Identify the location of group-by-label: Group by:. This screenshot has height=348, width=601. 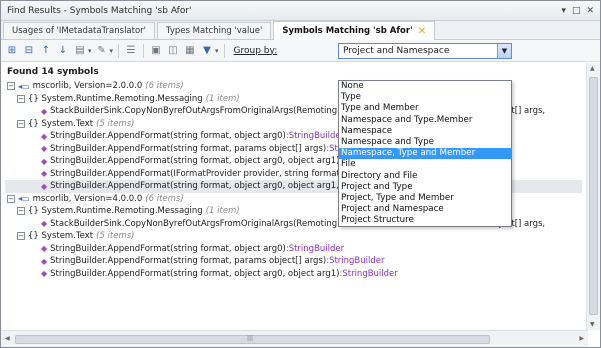
(255, 50).